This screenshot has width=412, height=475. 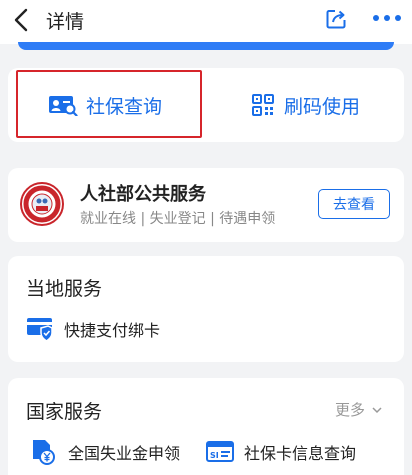 I want to click on unemployment-benefit-claim-item: 全国失业金申领, so click(x=105, y=452).